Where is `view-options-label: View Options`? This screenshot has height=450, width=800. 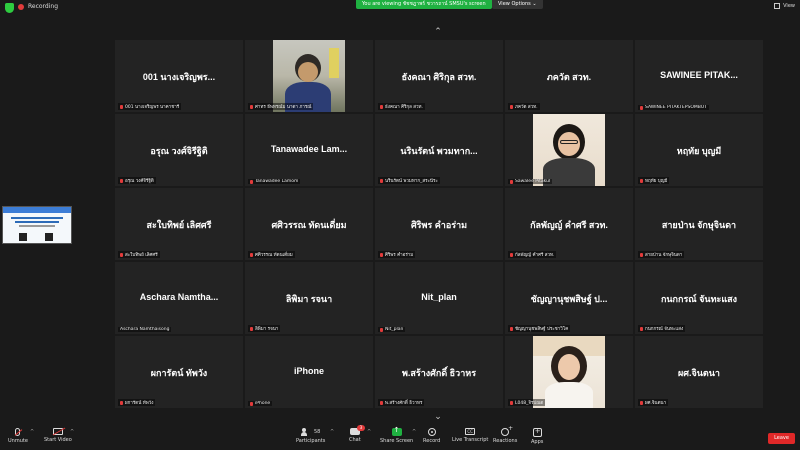 view-options-label: View Options is located at coordinates (514, 4).